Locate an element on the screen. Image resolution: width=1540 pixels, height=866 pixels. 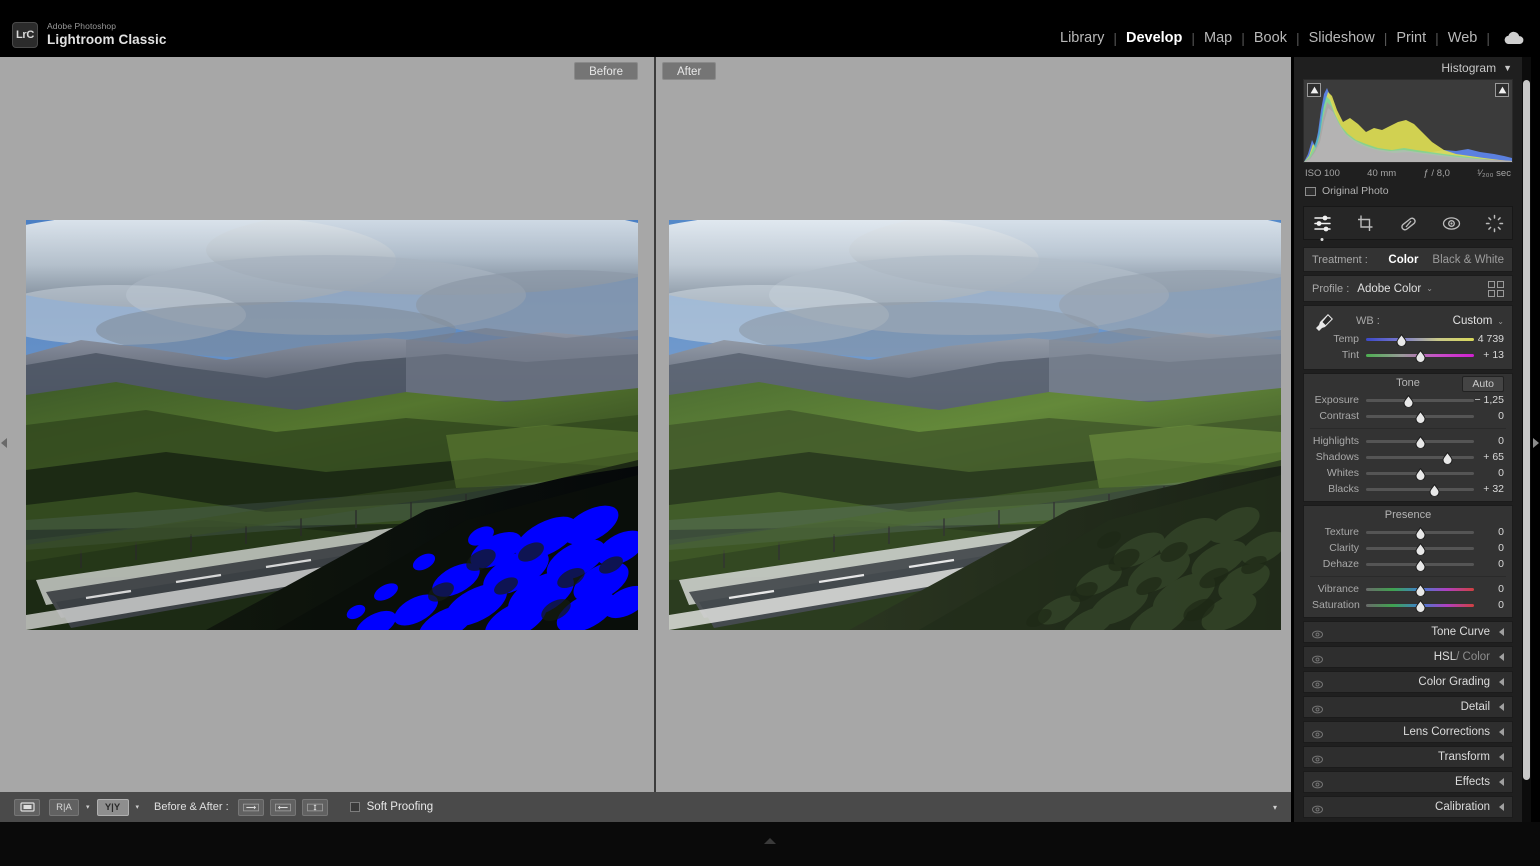
filmstrip-toggle-bar is located at coordinates (770, 844).